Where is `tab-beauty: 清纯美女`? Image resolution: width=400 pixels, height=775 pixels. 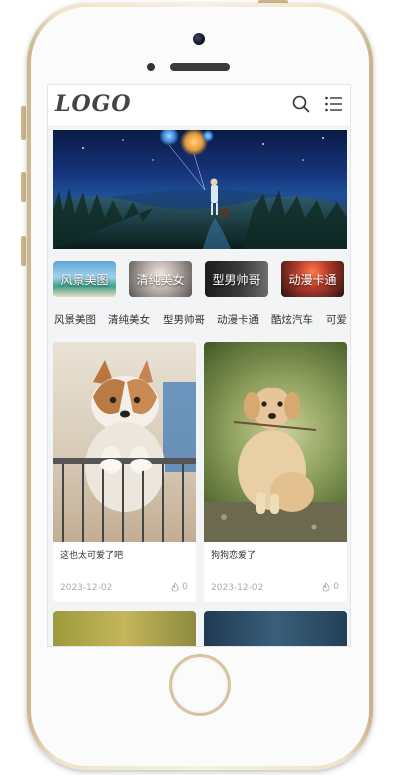
tab-beauty: 清纯美女 is located at coordinates (129, 319).